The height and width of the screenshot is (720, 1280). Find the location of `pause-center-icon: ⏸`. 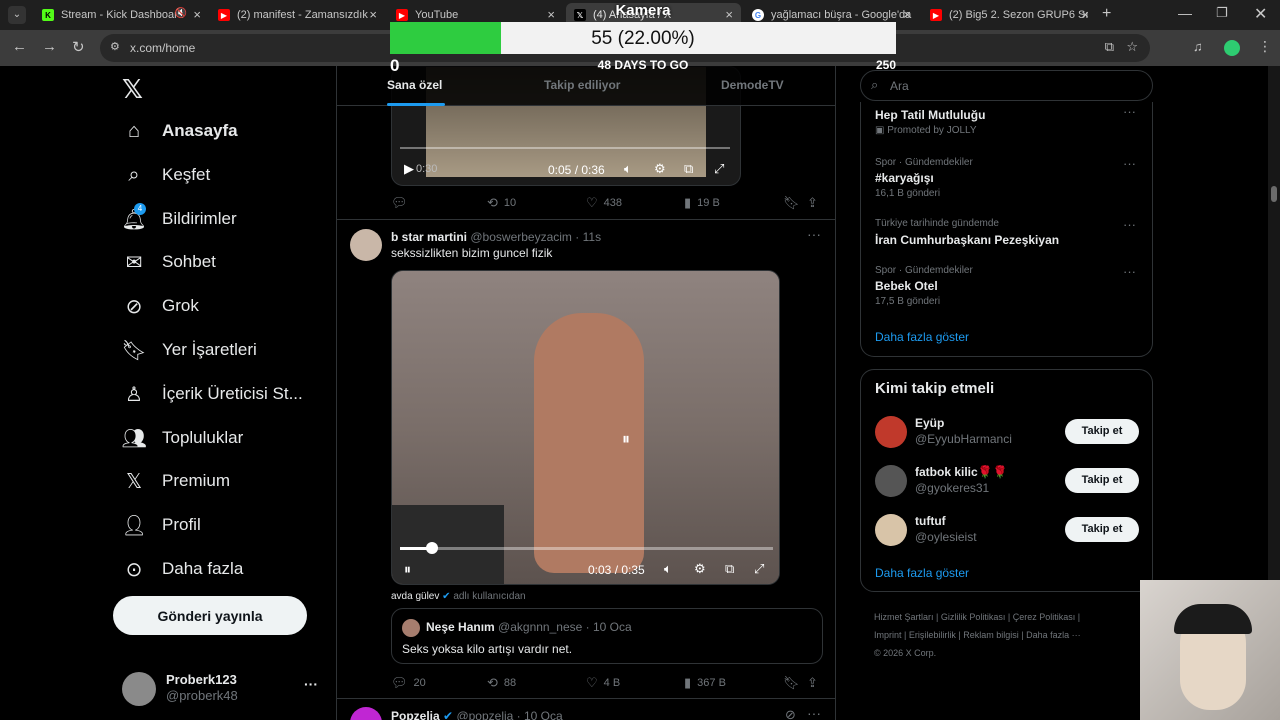

pause-center-icon: ⏸ is located at coordinates (626, 440).